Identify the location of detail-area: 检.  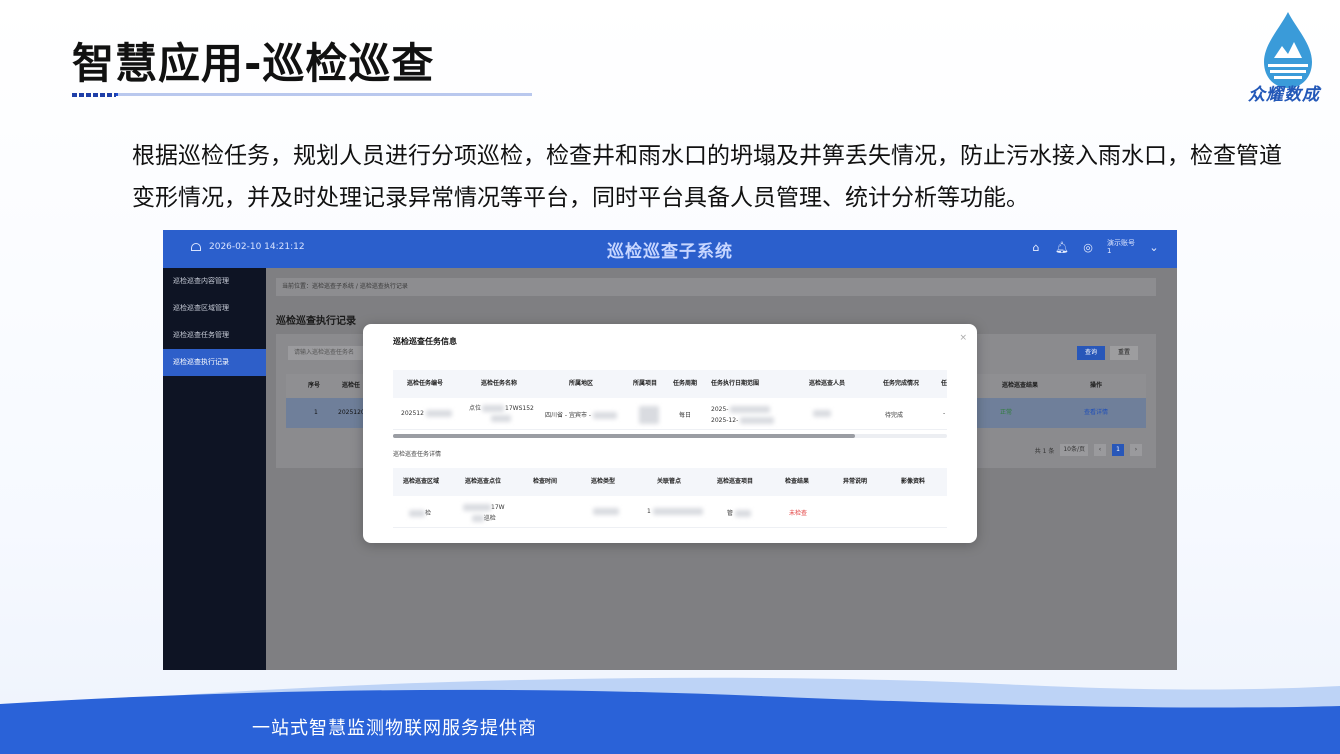
(420, 512).